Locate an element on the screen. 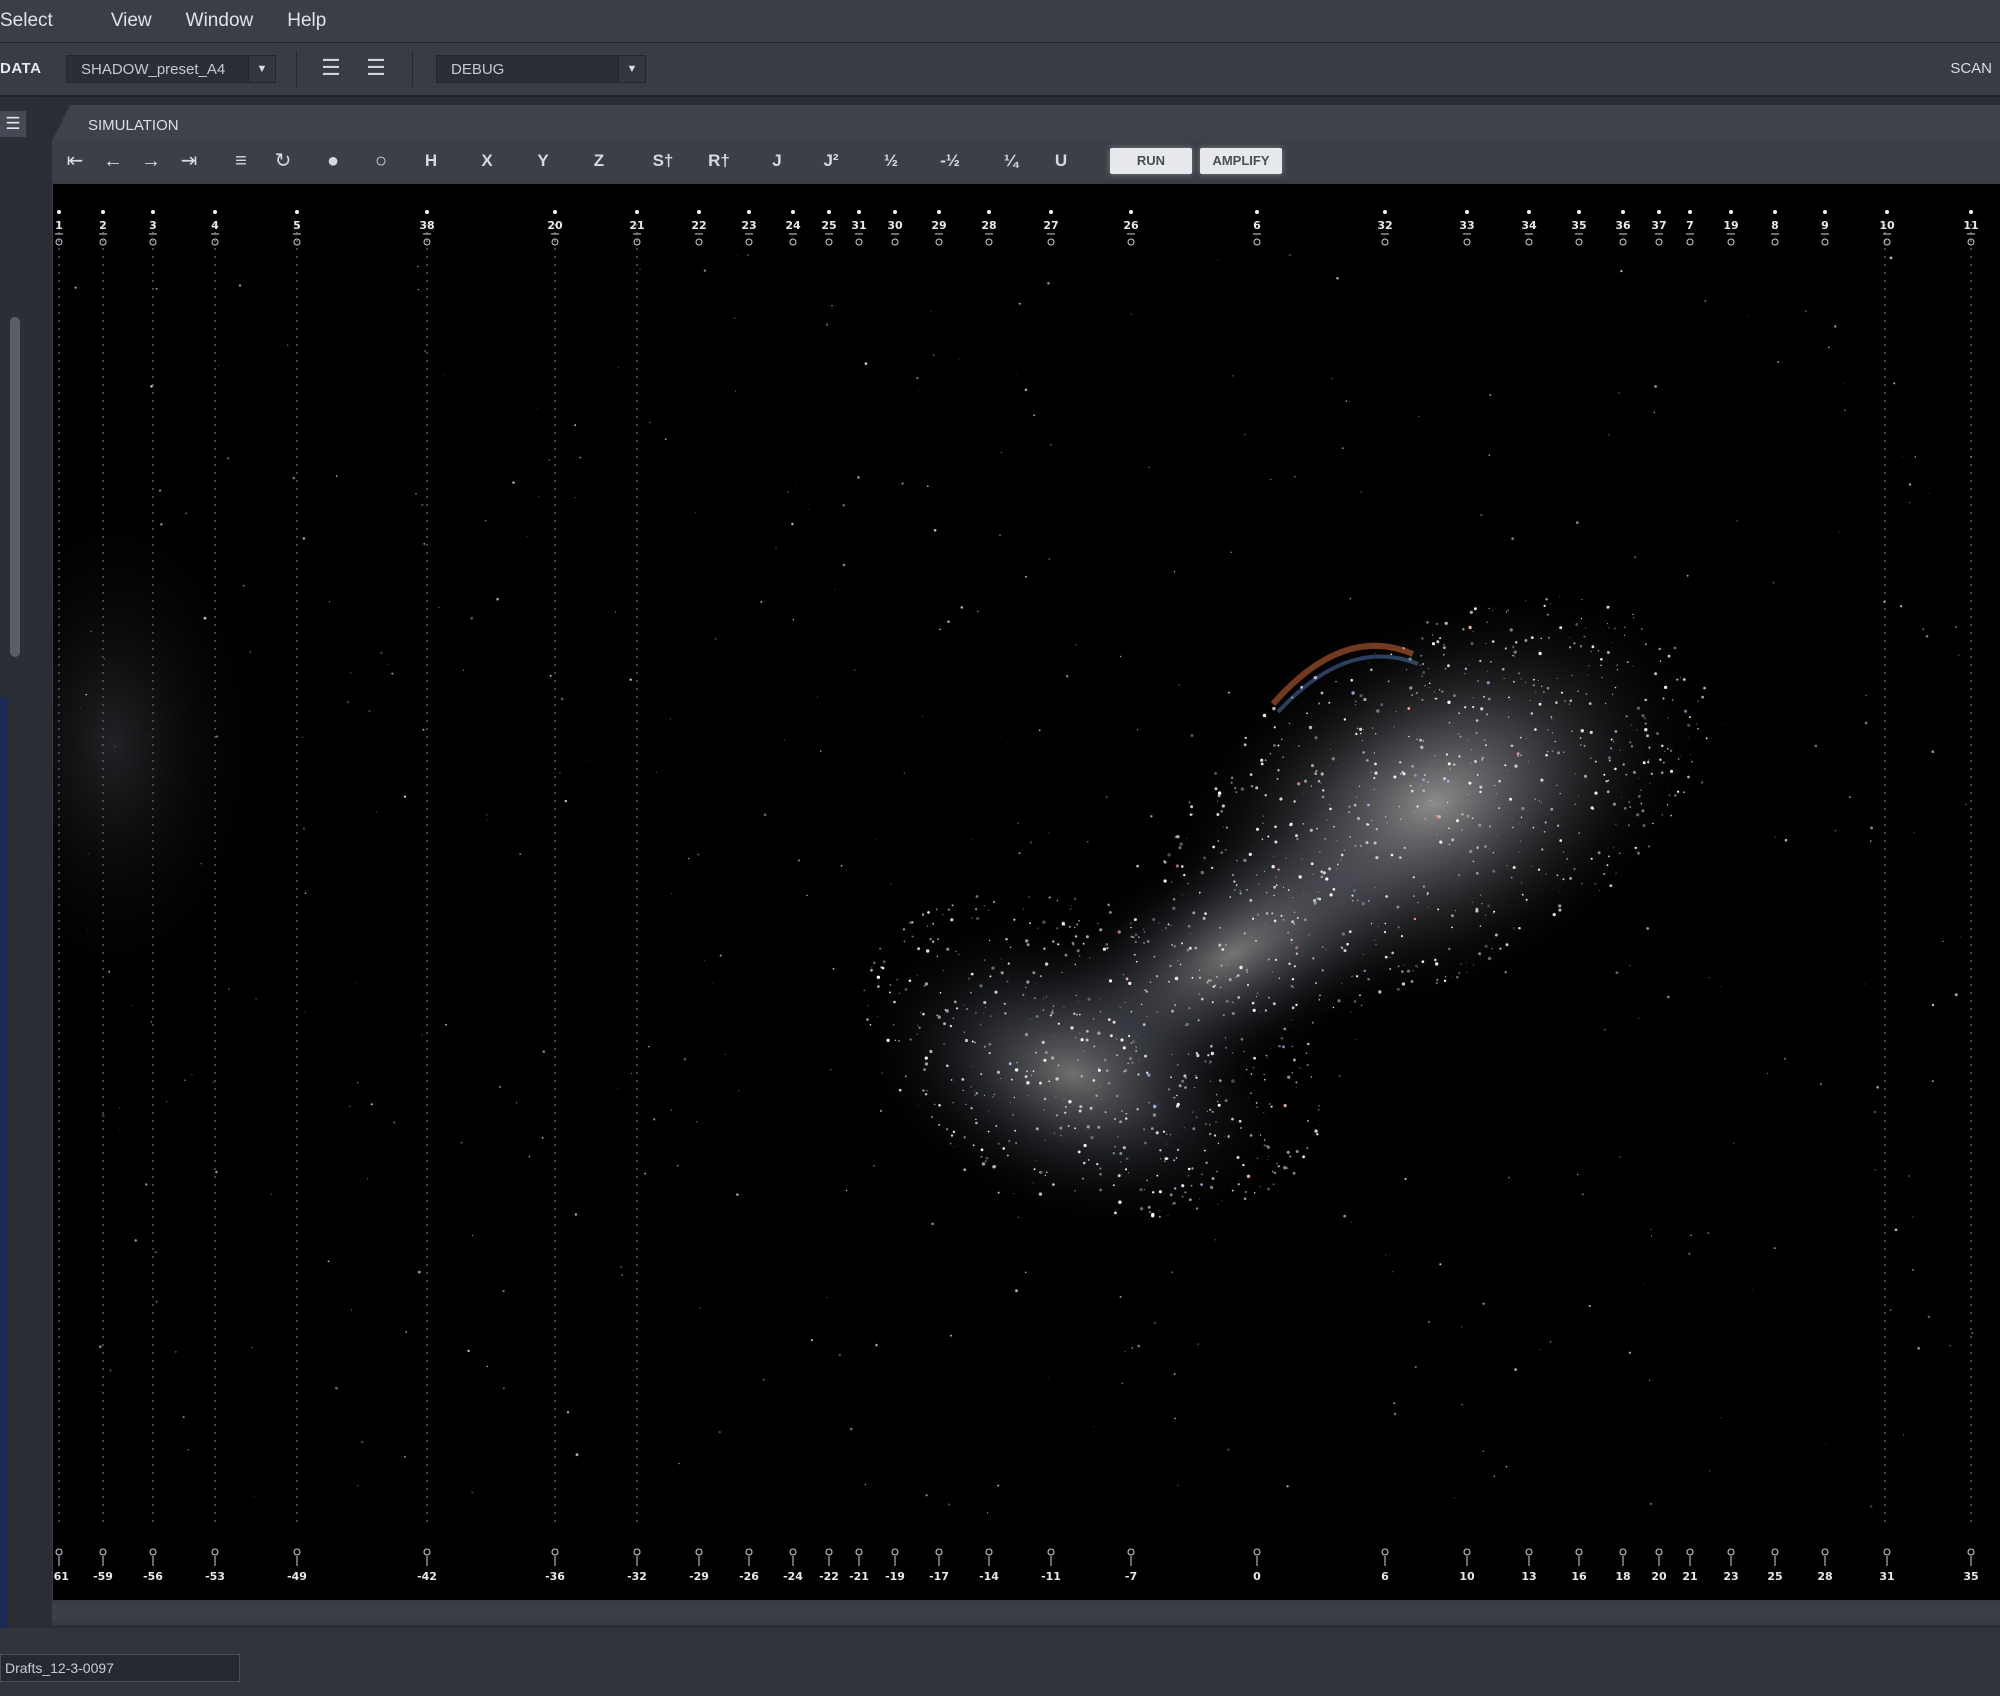  top-tick-label: 27 is located at coordinates (1050, 225).